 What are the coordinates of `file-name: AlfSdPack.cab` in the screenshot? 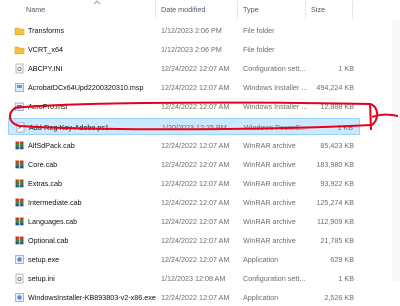 It's located at (51, 145).